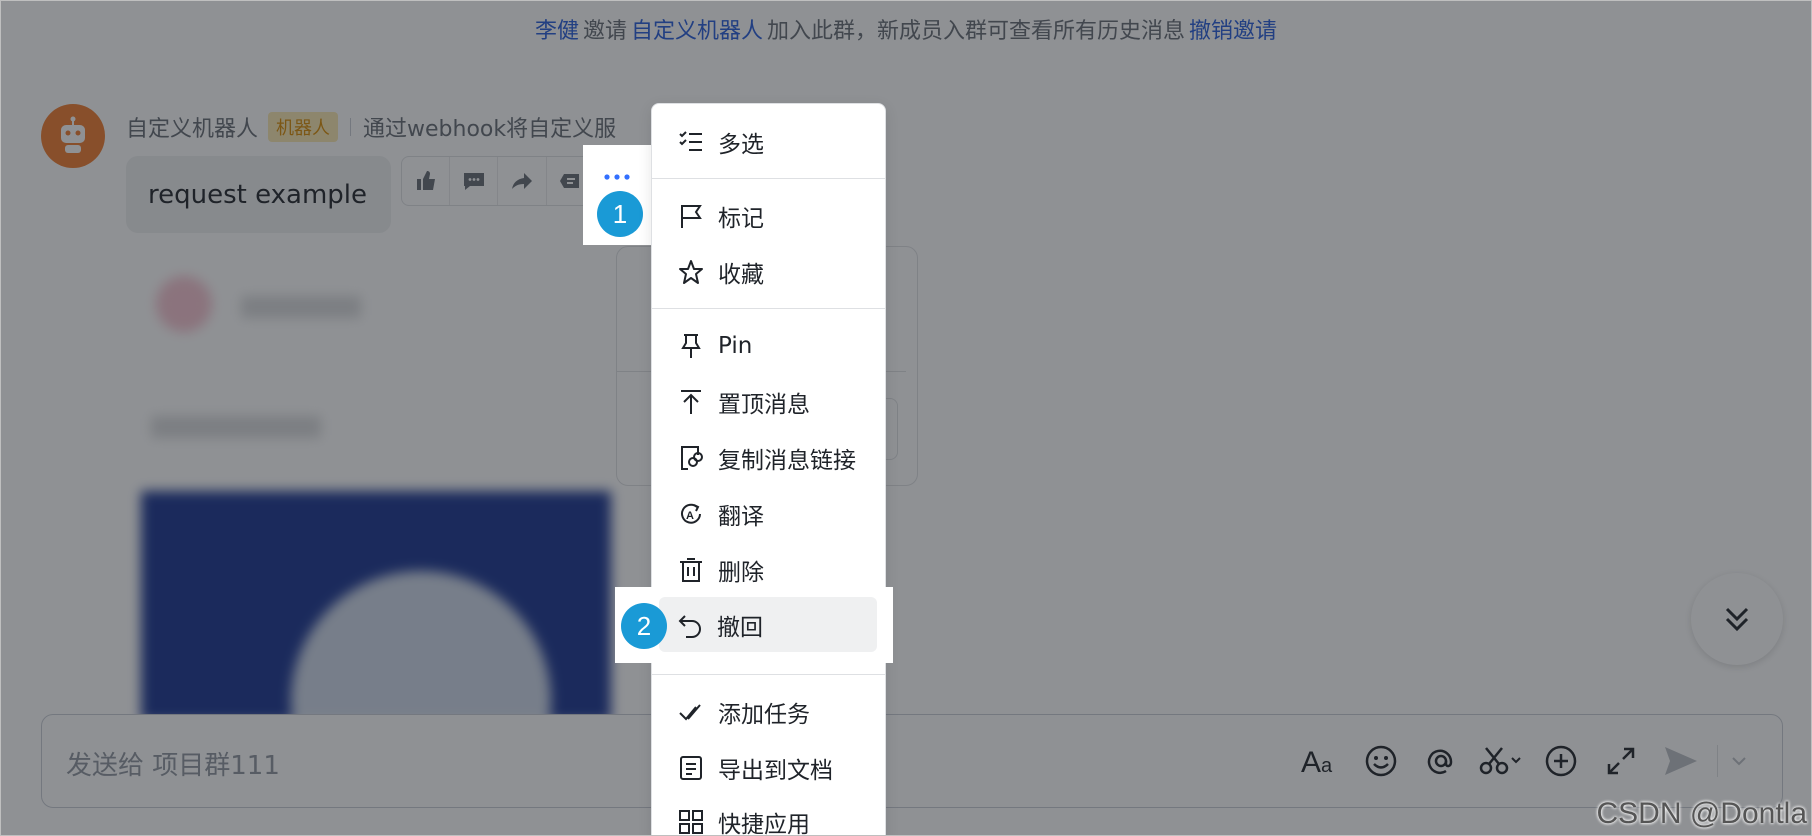 The image size is (1812, 836). I want to click on svg-text: A, so click(690, 516).